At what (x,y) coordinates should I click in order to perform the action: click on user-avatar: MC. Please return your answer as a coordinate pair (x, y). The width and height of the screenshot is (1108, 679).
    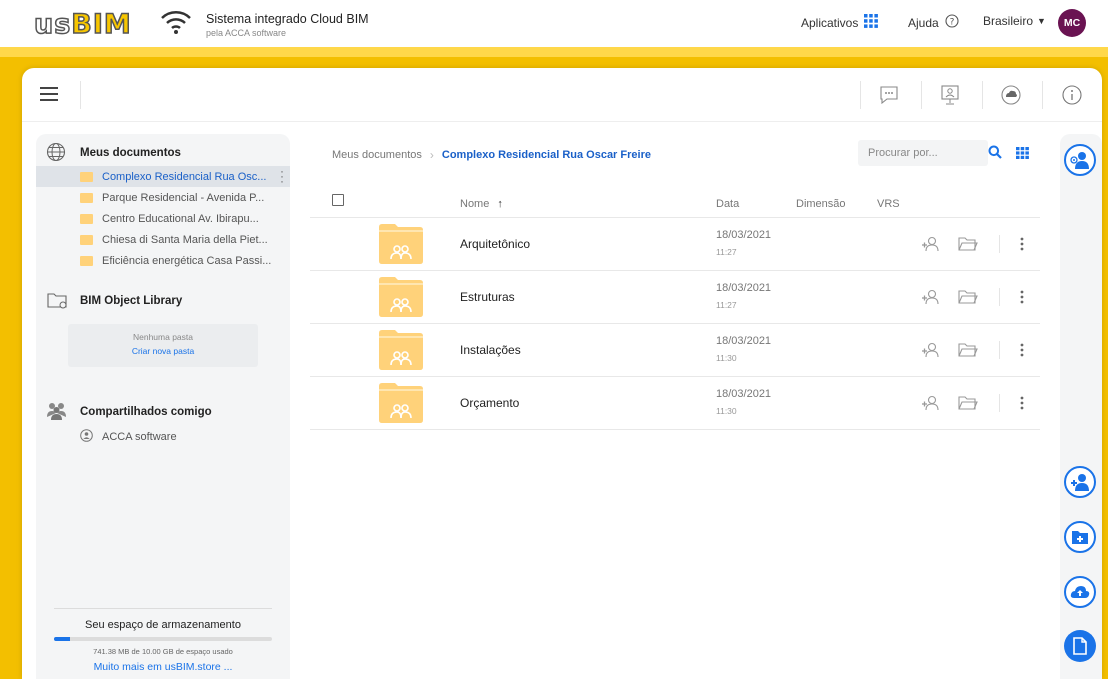
    Looking at the image, I should click on (1072, 23).